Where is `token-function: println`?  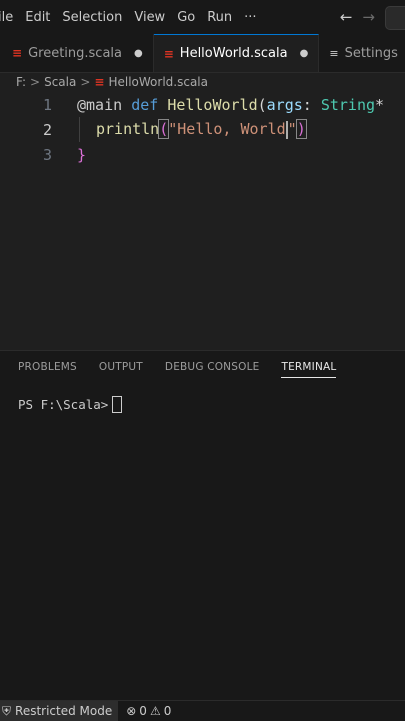 token-function: println is located at coordinates (128, 129).